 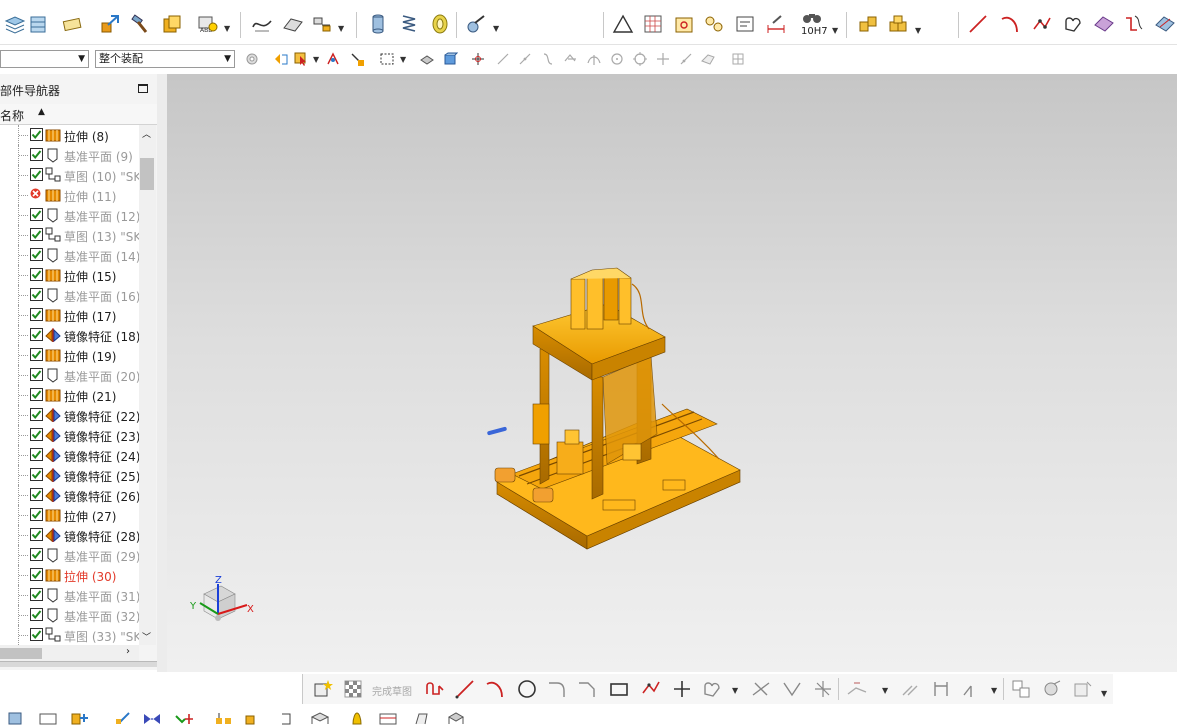 What do you see at coordinates (69, 653) in the screenshot?
I see `horizontal-scrollbar: ›` at bounding box center [69, 653].